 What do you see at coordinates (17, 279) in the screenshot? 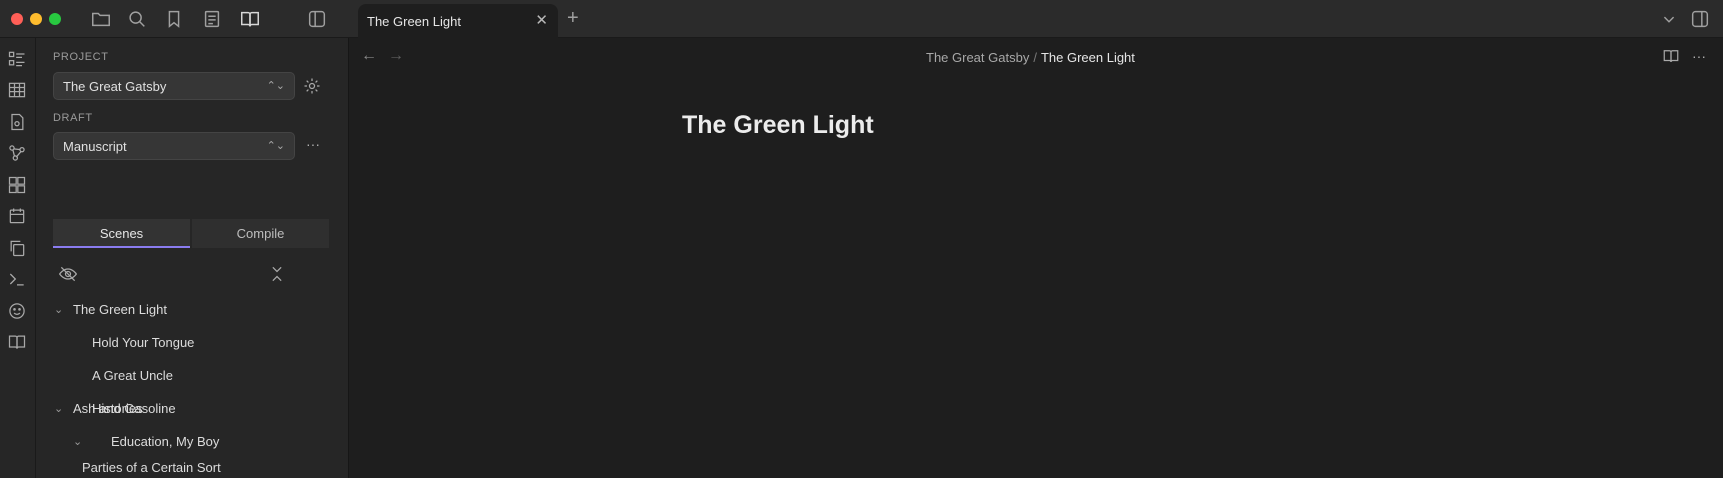
I see `terminal-icon` at bounding box center [17, 279].